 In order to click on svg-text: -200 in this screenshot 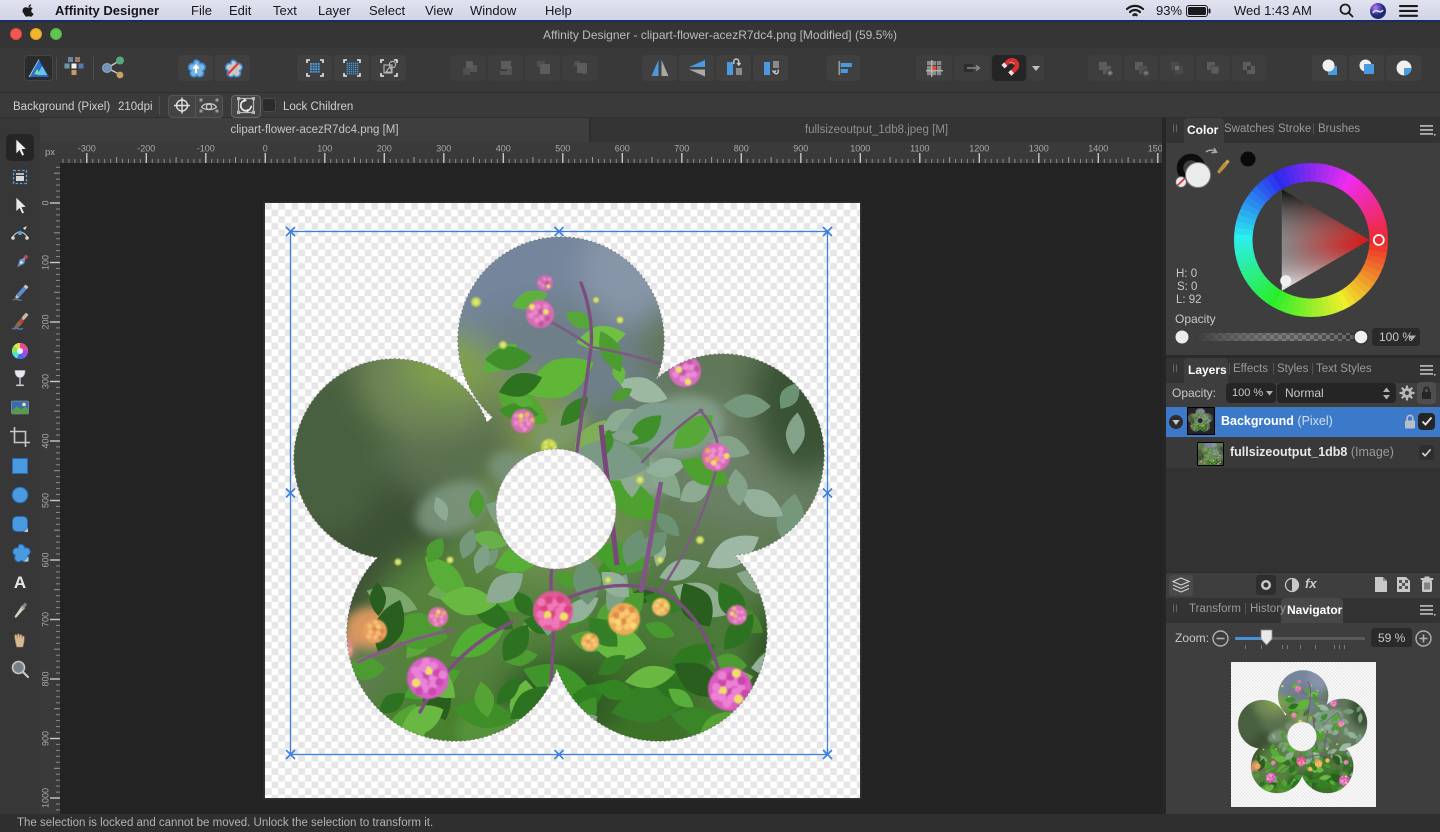, I will do `click(146, 149)`.